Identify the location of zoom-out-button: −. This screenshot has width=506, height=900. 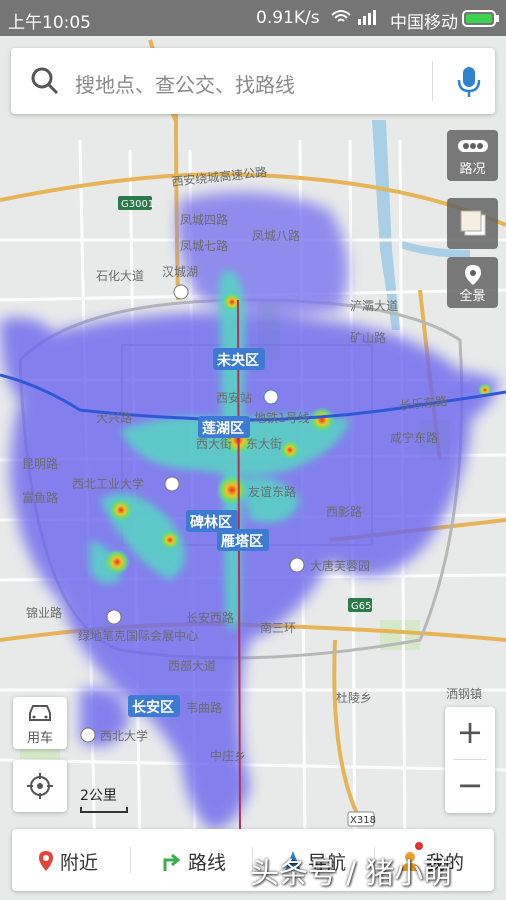
(470, 786).